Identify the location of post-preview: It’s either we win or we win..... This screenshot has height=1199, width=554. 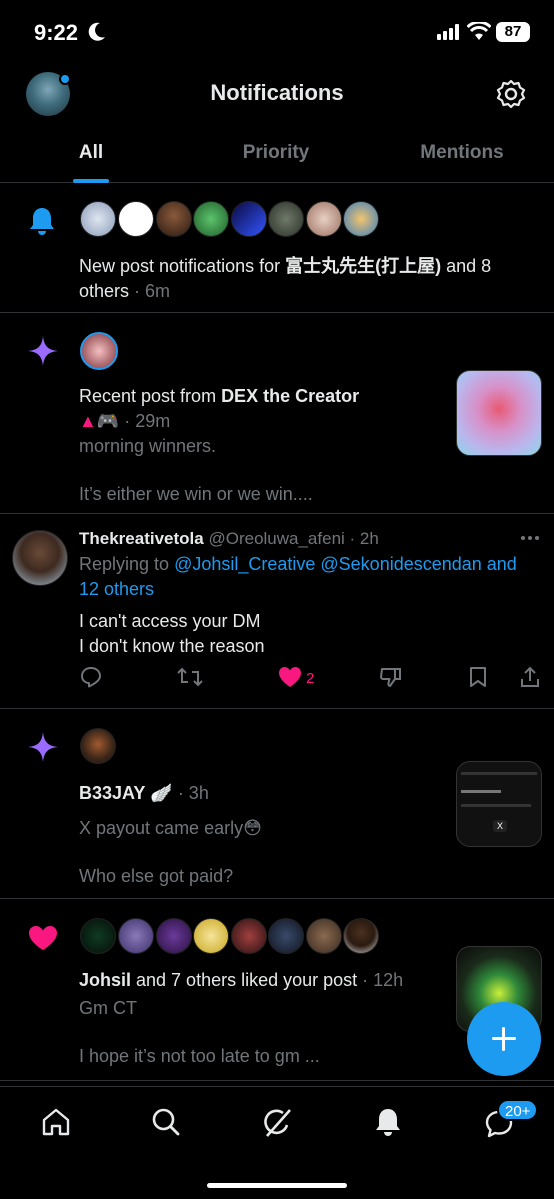
(196, 494).